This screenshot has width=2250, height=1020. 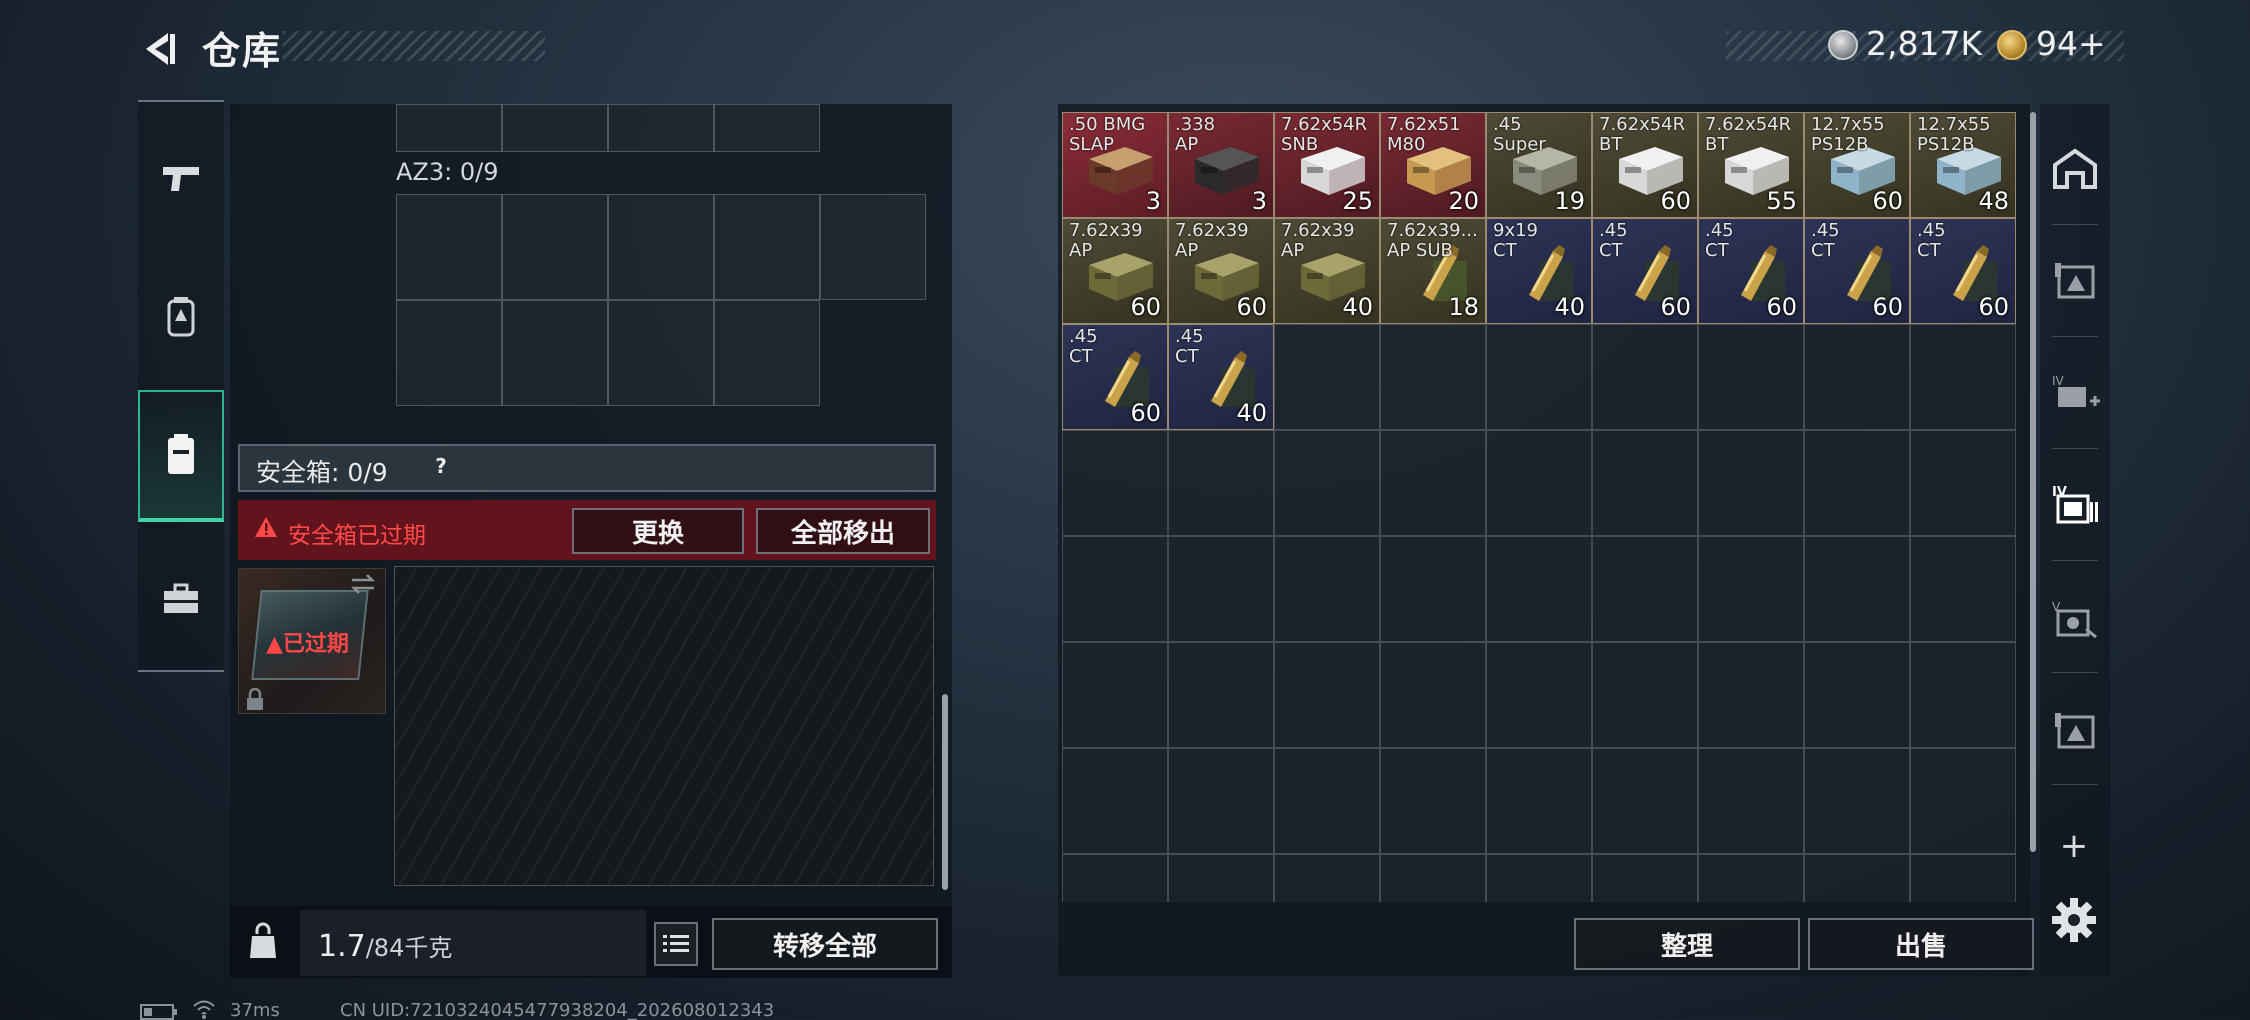 I want to click on ammo-item: 12.7x55 PS12B 60, so click(x=1857, y=165).